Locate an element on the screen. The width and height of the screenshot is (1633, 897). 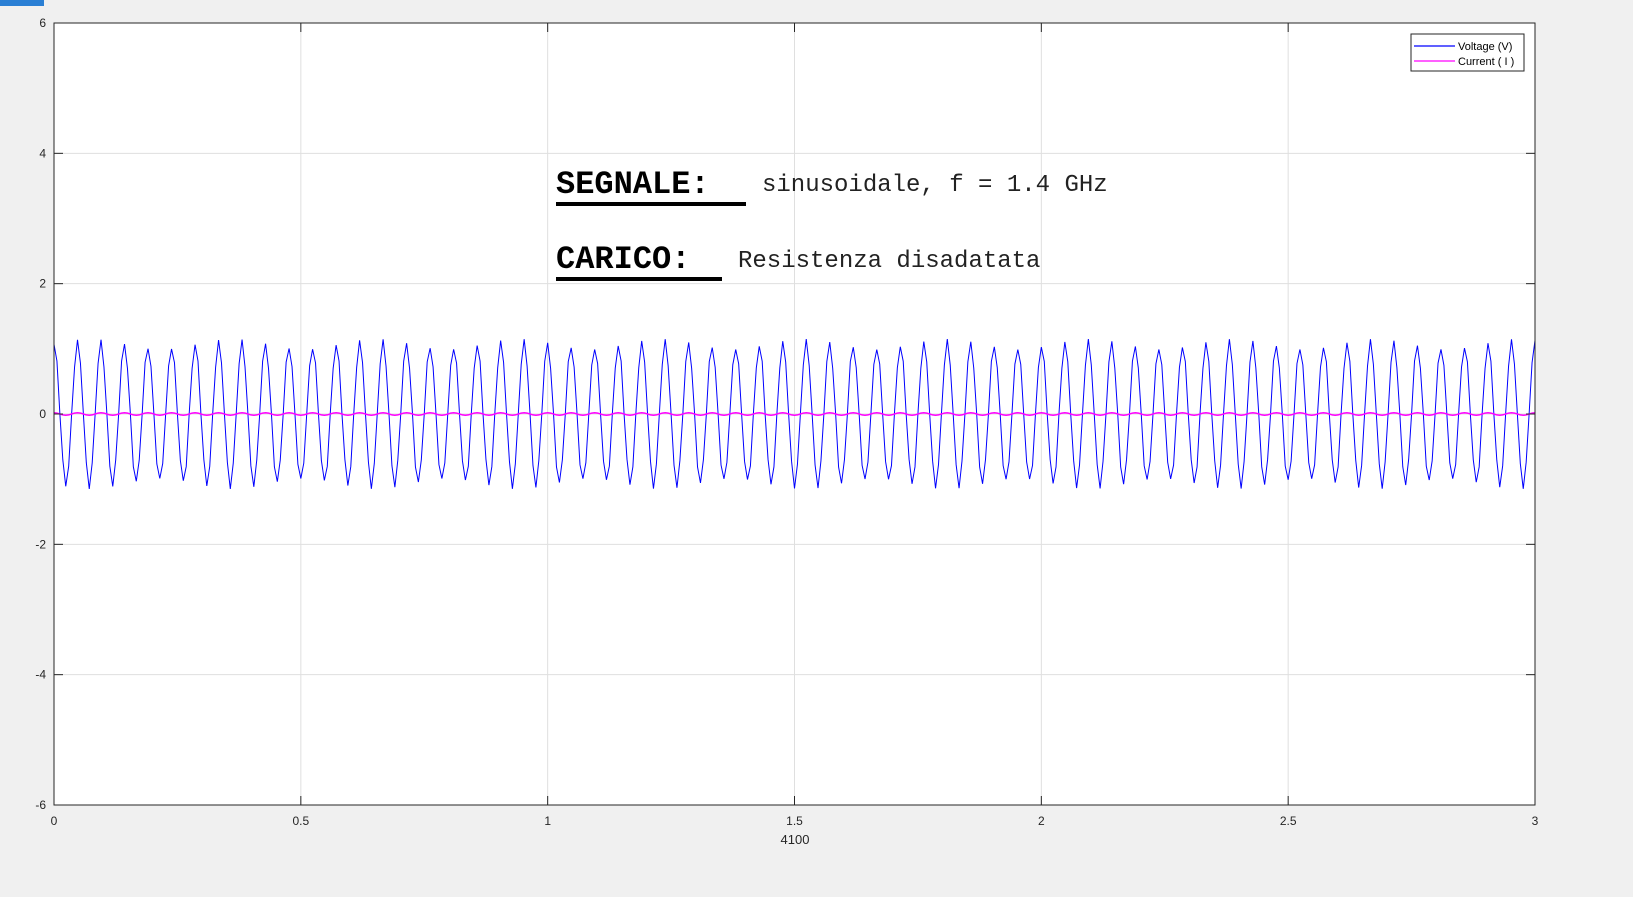
legend: Voltage (V) Current ( I ) is located at coordinates (1467, 52).